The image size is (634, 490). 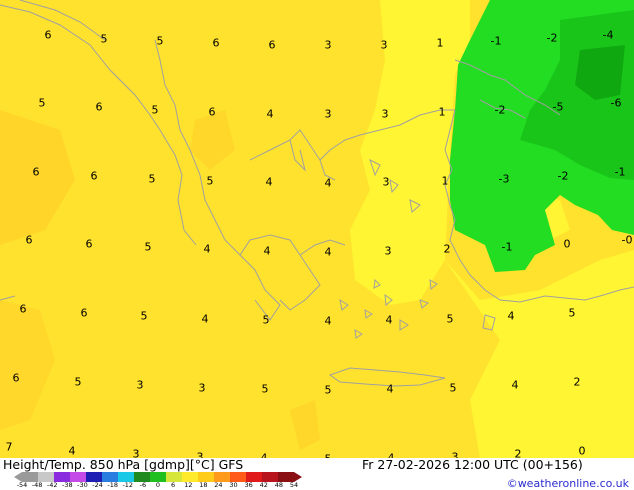 I want to click on scale-tick-label: -24, so click(x=97, y=485).